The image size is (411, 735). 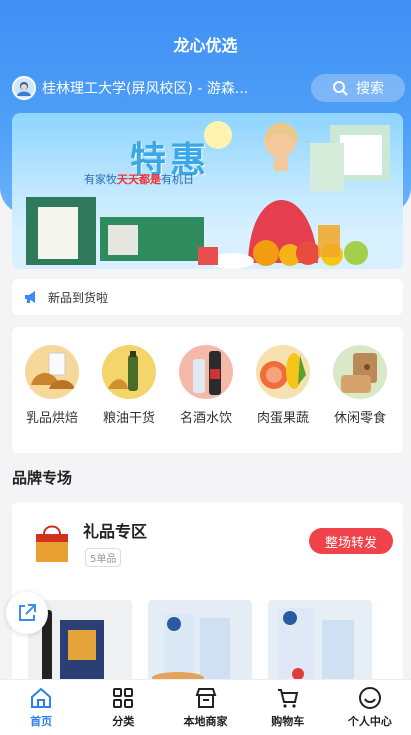 I want to click on tab-label: 个人中心, so click(x=369, y=721).